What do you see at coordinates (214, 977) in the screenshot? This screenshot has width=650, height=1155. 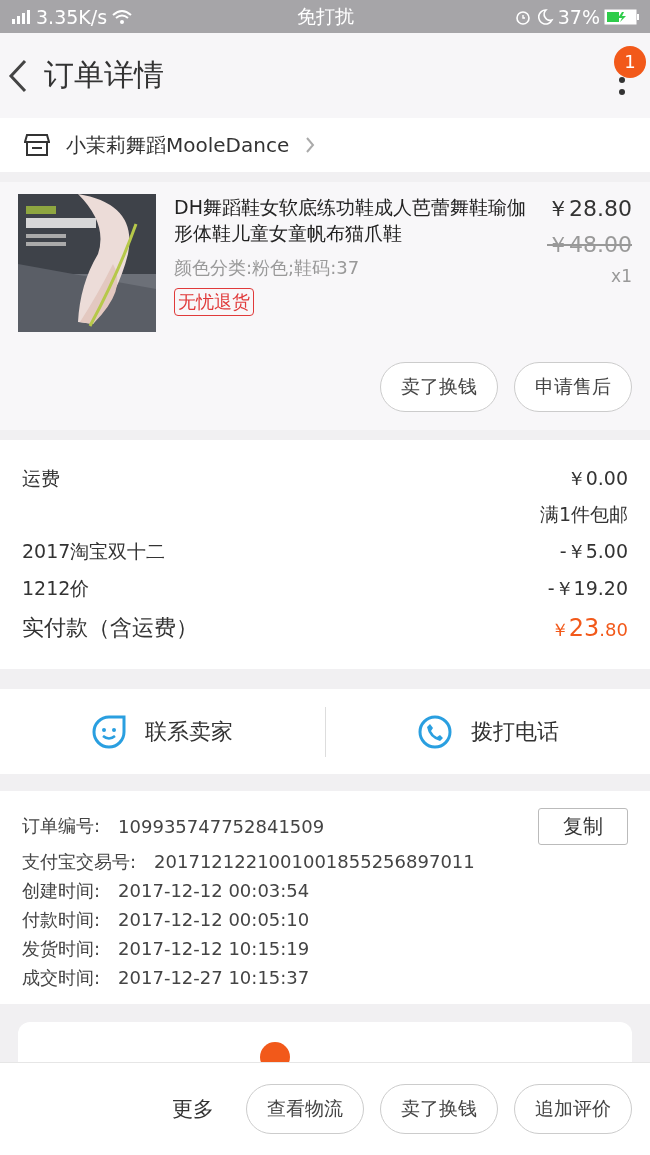 I see `info-value: 2017-12-27 10:15:37` at bounding box center [214, 977].